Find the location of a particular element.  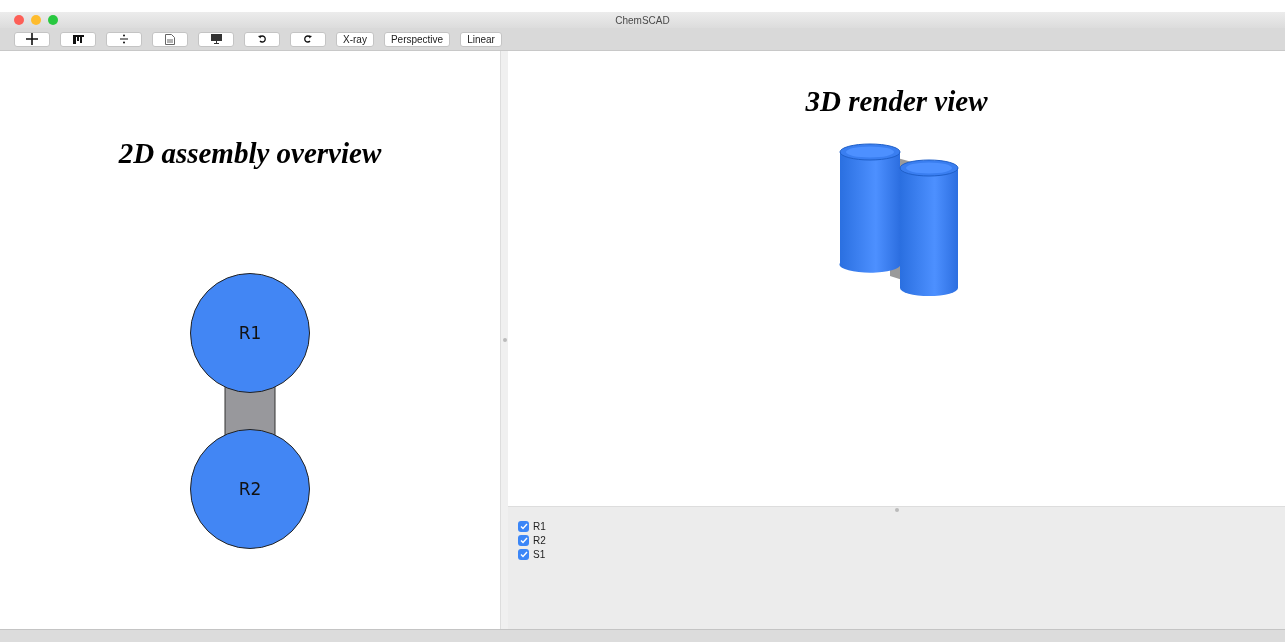

document-icon is located at coordinates (170, 39).